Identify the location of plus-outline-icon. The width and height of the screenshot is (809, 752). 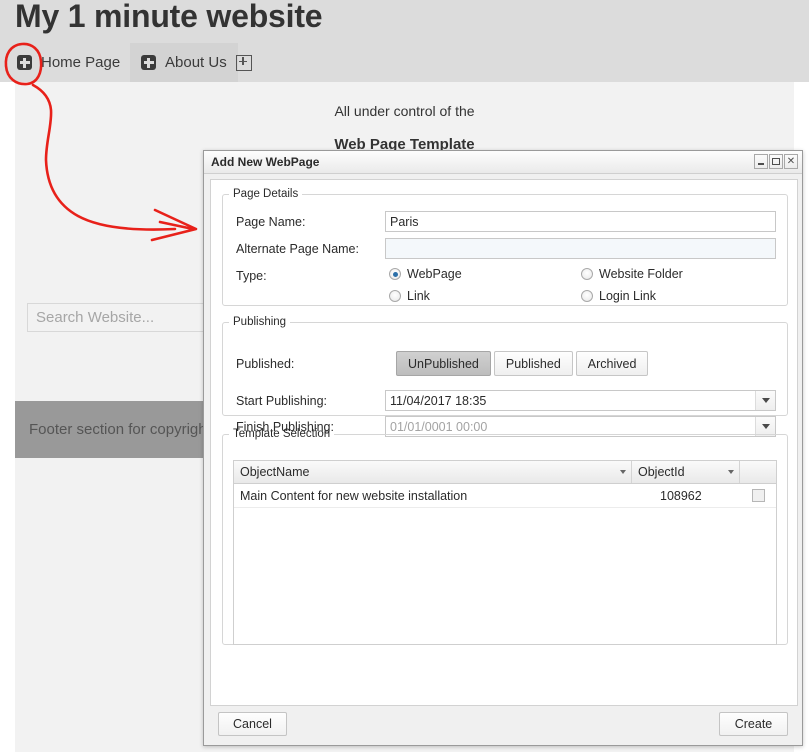
(244, 62).